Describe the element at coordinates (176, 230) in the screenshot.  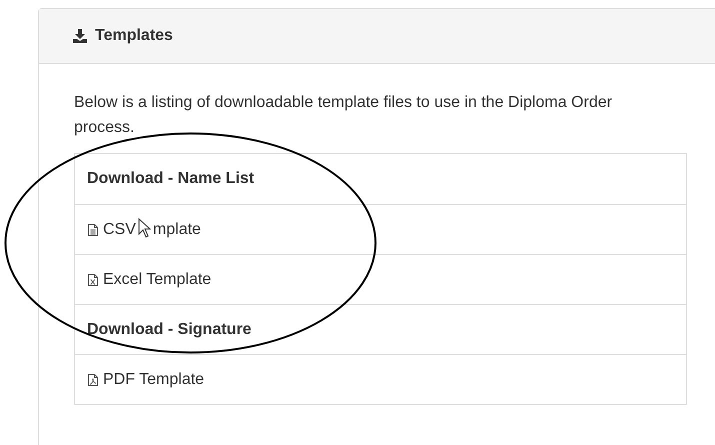
I see `template-link: mplate` at that location.